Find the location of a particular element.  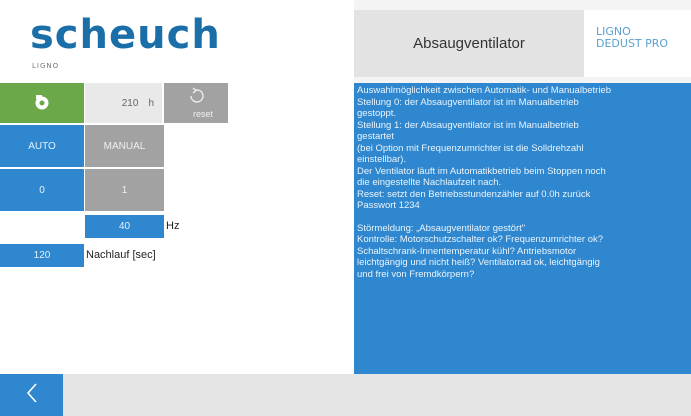

help-line: einstellbar). is located at coordinates (382, 159).